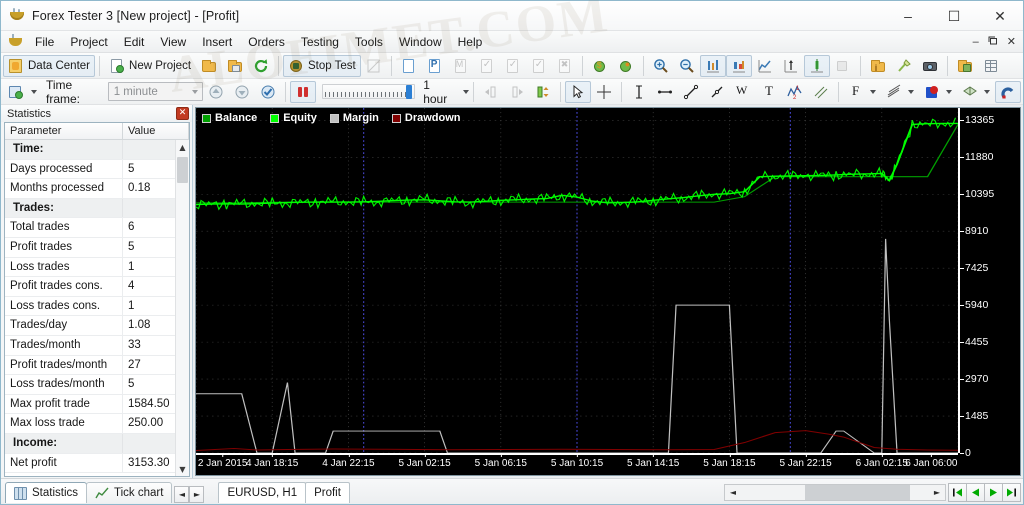 The height and width of the screenshot is (505, 1024). I want to click on time-frame-select: 1 minute, so click(155, 91).